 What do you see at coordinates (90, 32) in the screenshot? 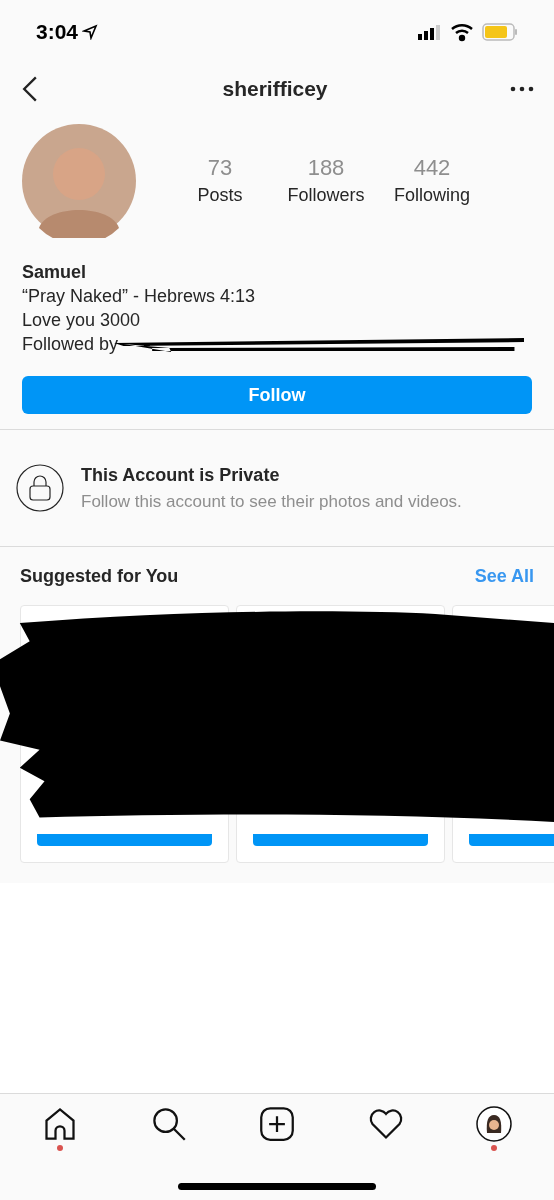
I see `location-arrow-icon` at bounding box center [90, 32].